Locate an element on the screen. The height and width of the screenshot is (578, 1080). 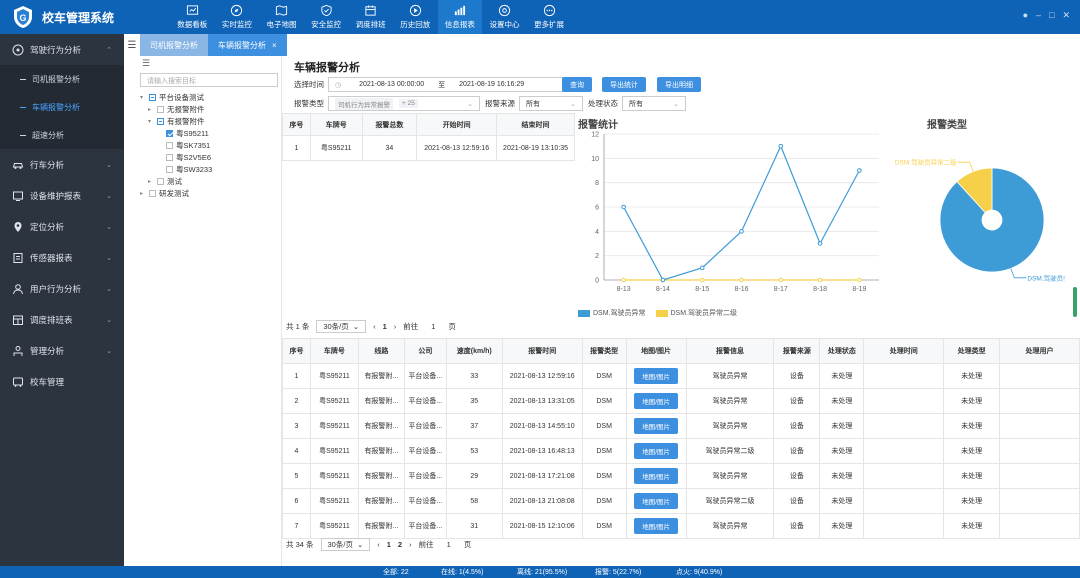
table-cell: 设备 is located at coordinates (797, 376).